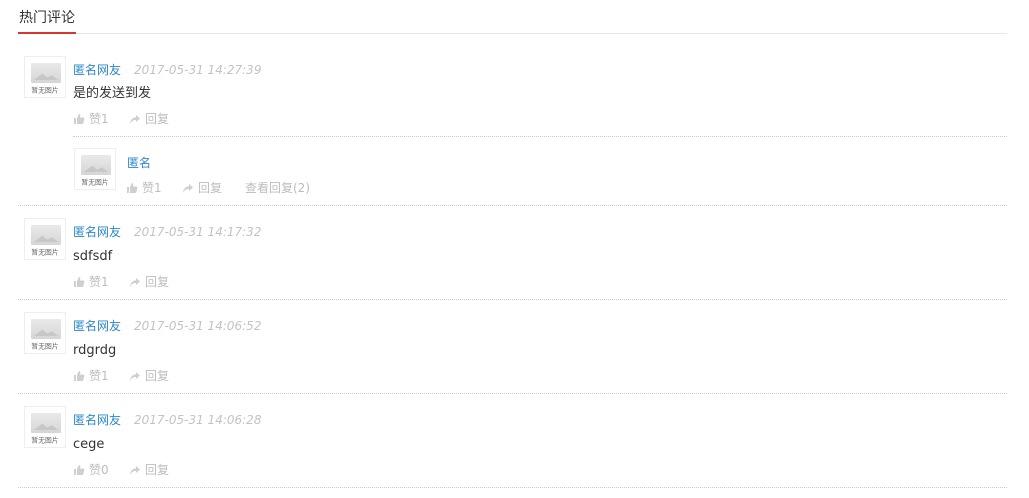 The height and width of the screenshot is (498, 1029). I want to click on section-title: 热门评论, so click(47, 21).